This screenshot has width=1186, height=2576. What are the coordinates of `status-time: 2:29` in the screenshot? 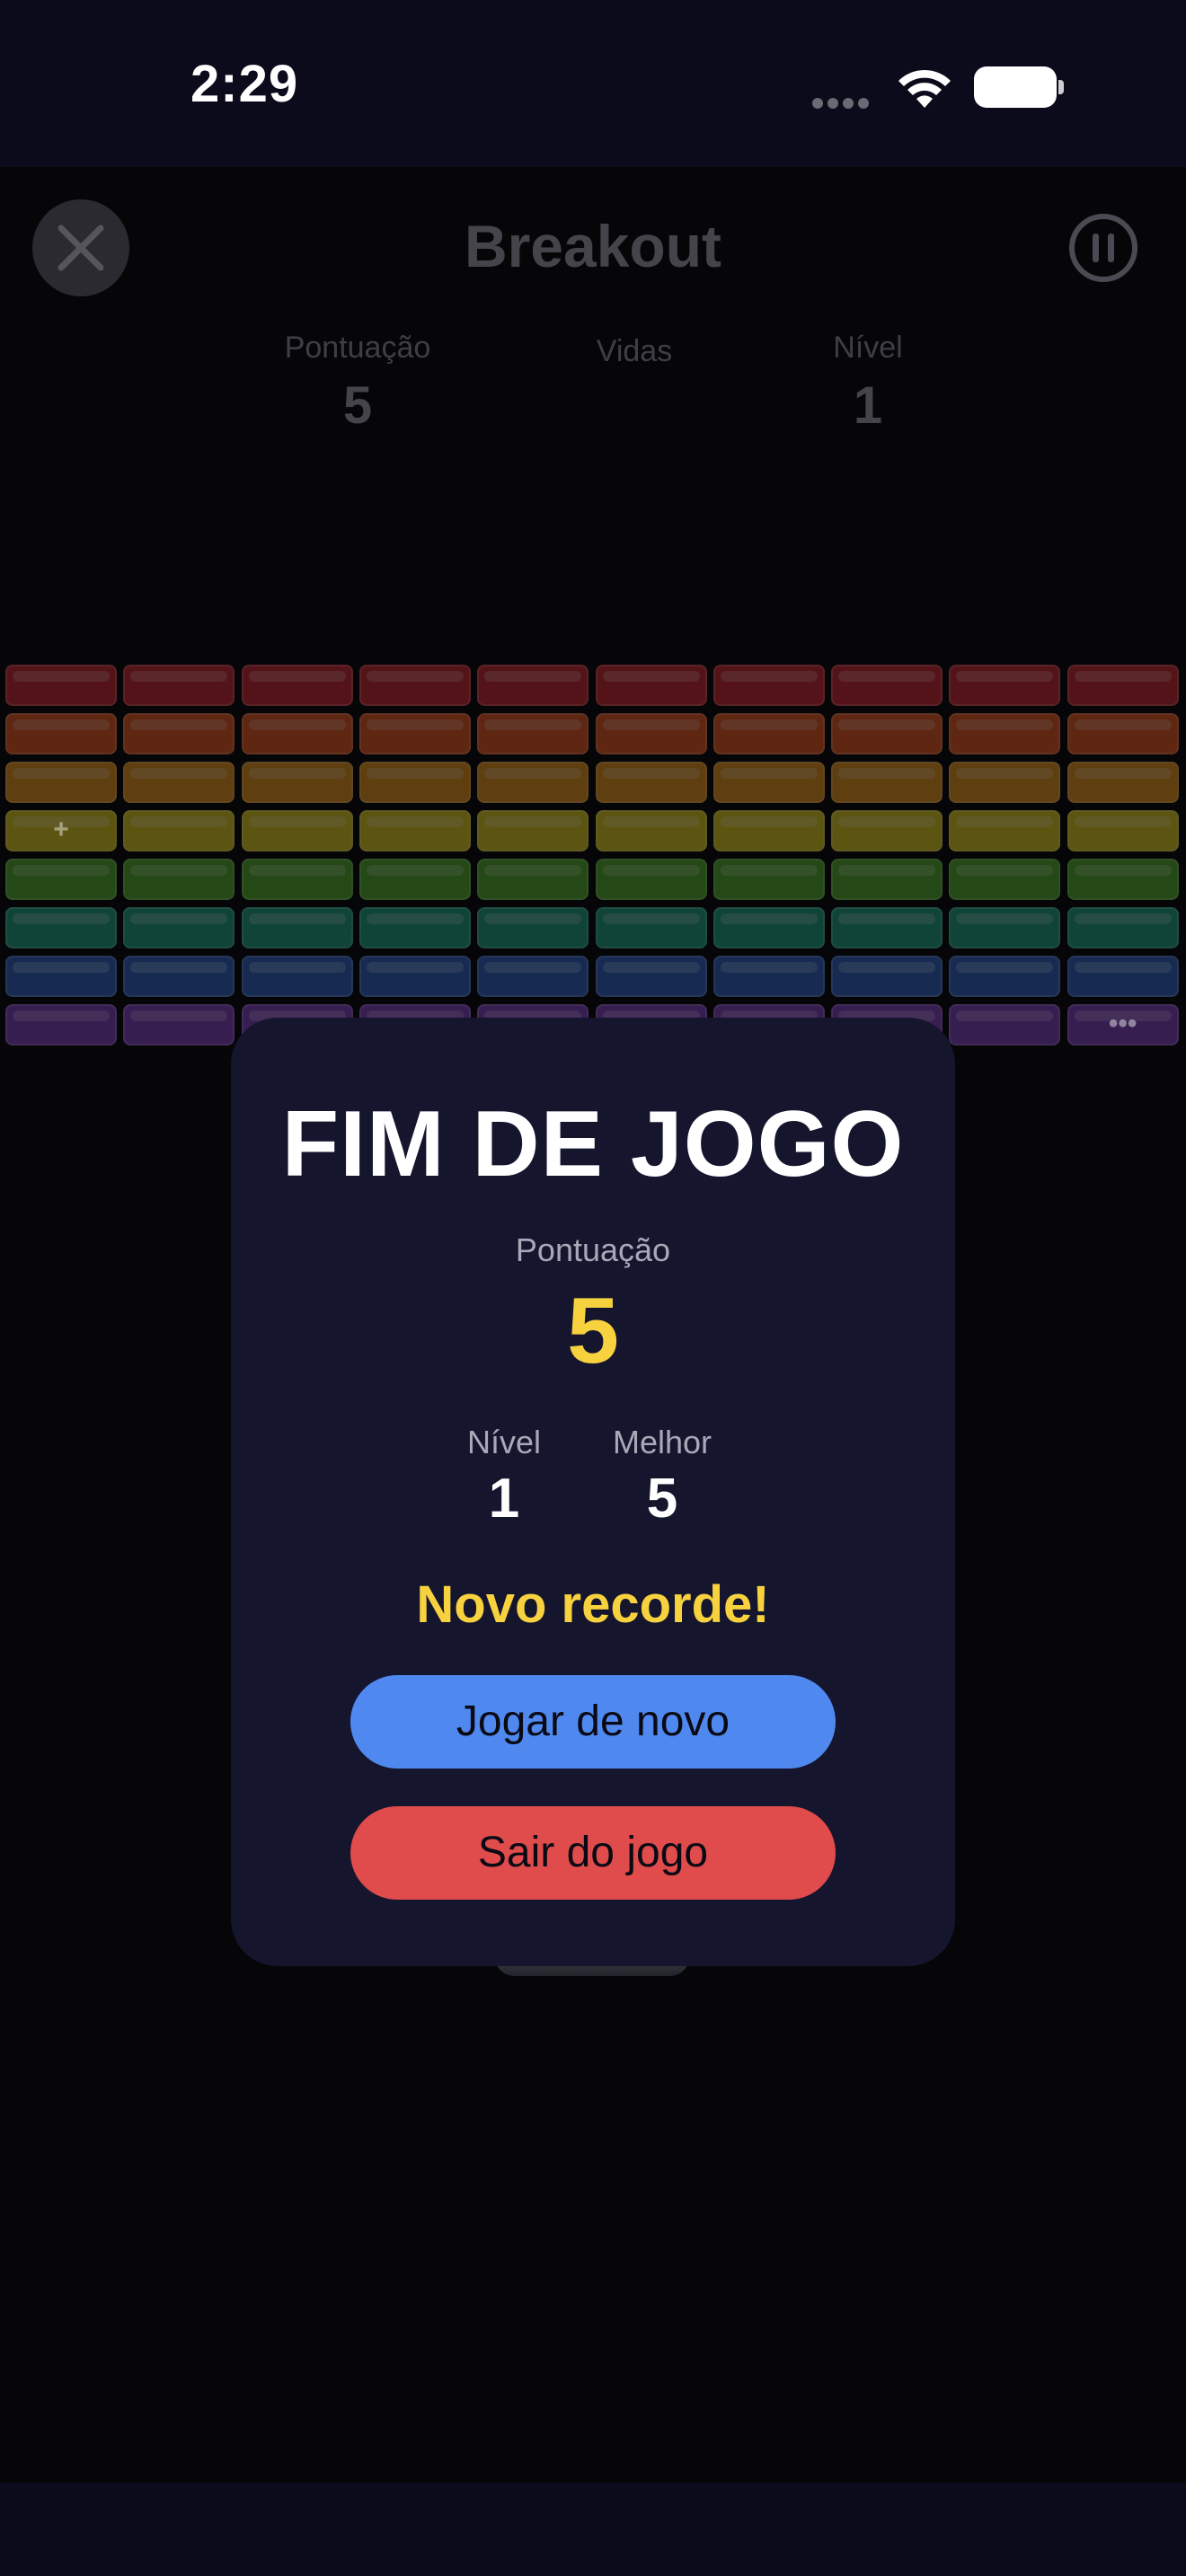 It's located at (244, 84).